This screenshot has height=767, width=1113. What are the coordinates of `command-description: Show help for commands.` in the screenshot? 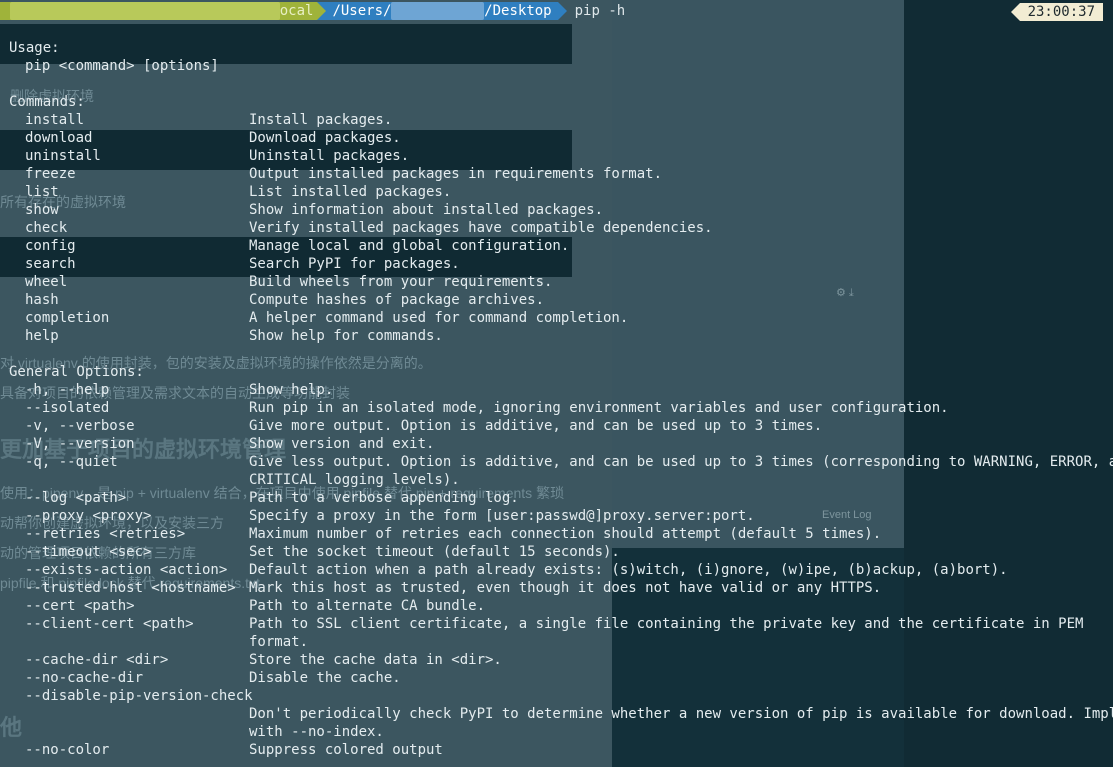 It's located at (346, 336).